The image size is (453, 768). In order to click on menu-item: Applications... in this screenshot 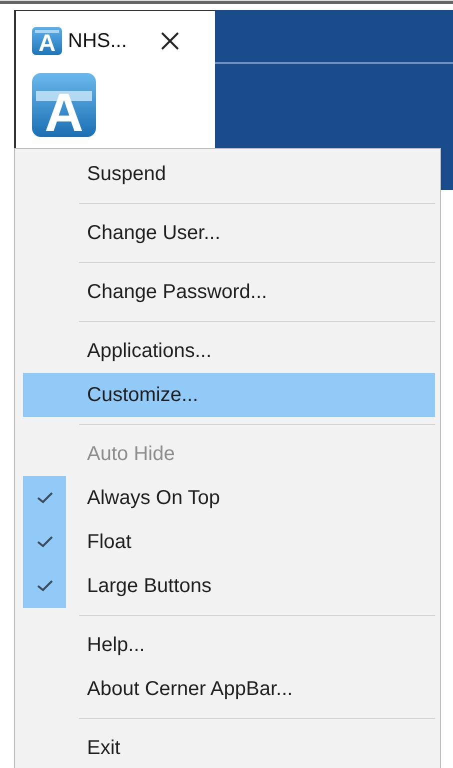, I will do `click(229, 351)`.